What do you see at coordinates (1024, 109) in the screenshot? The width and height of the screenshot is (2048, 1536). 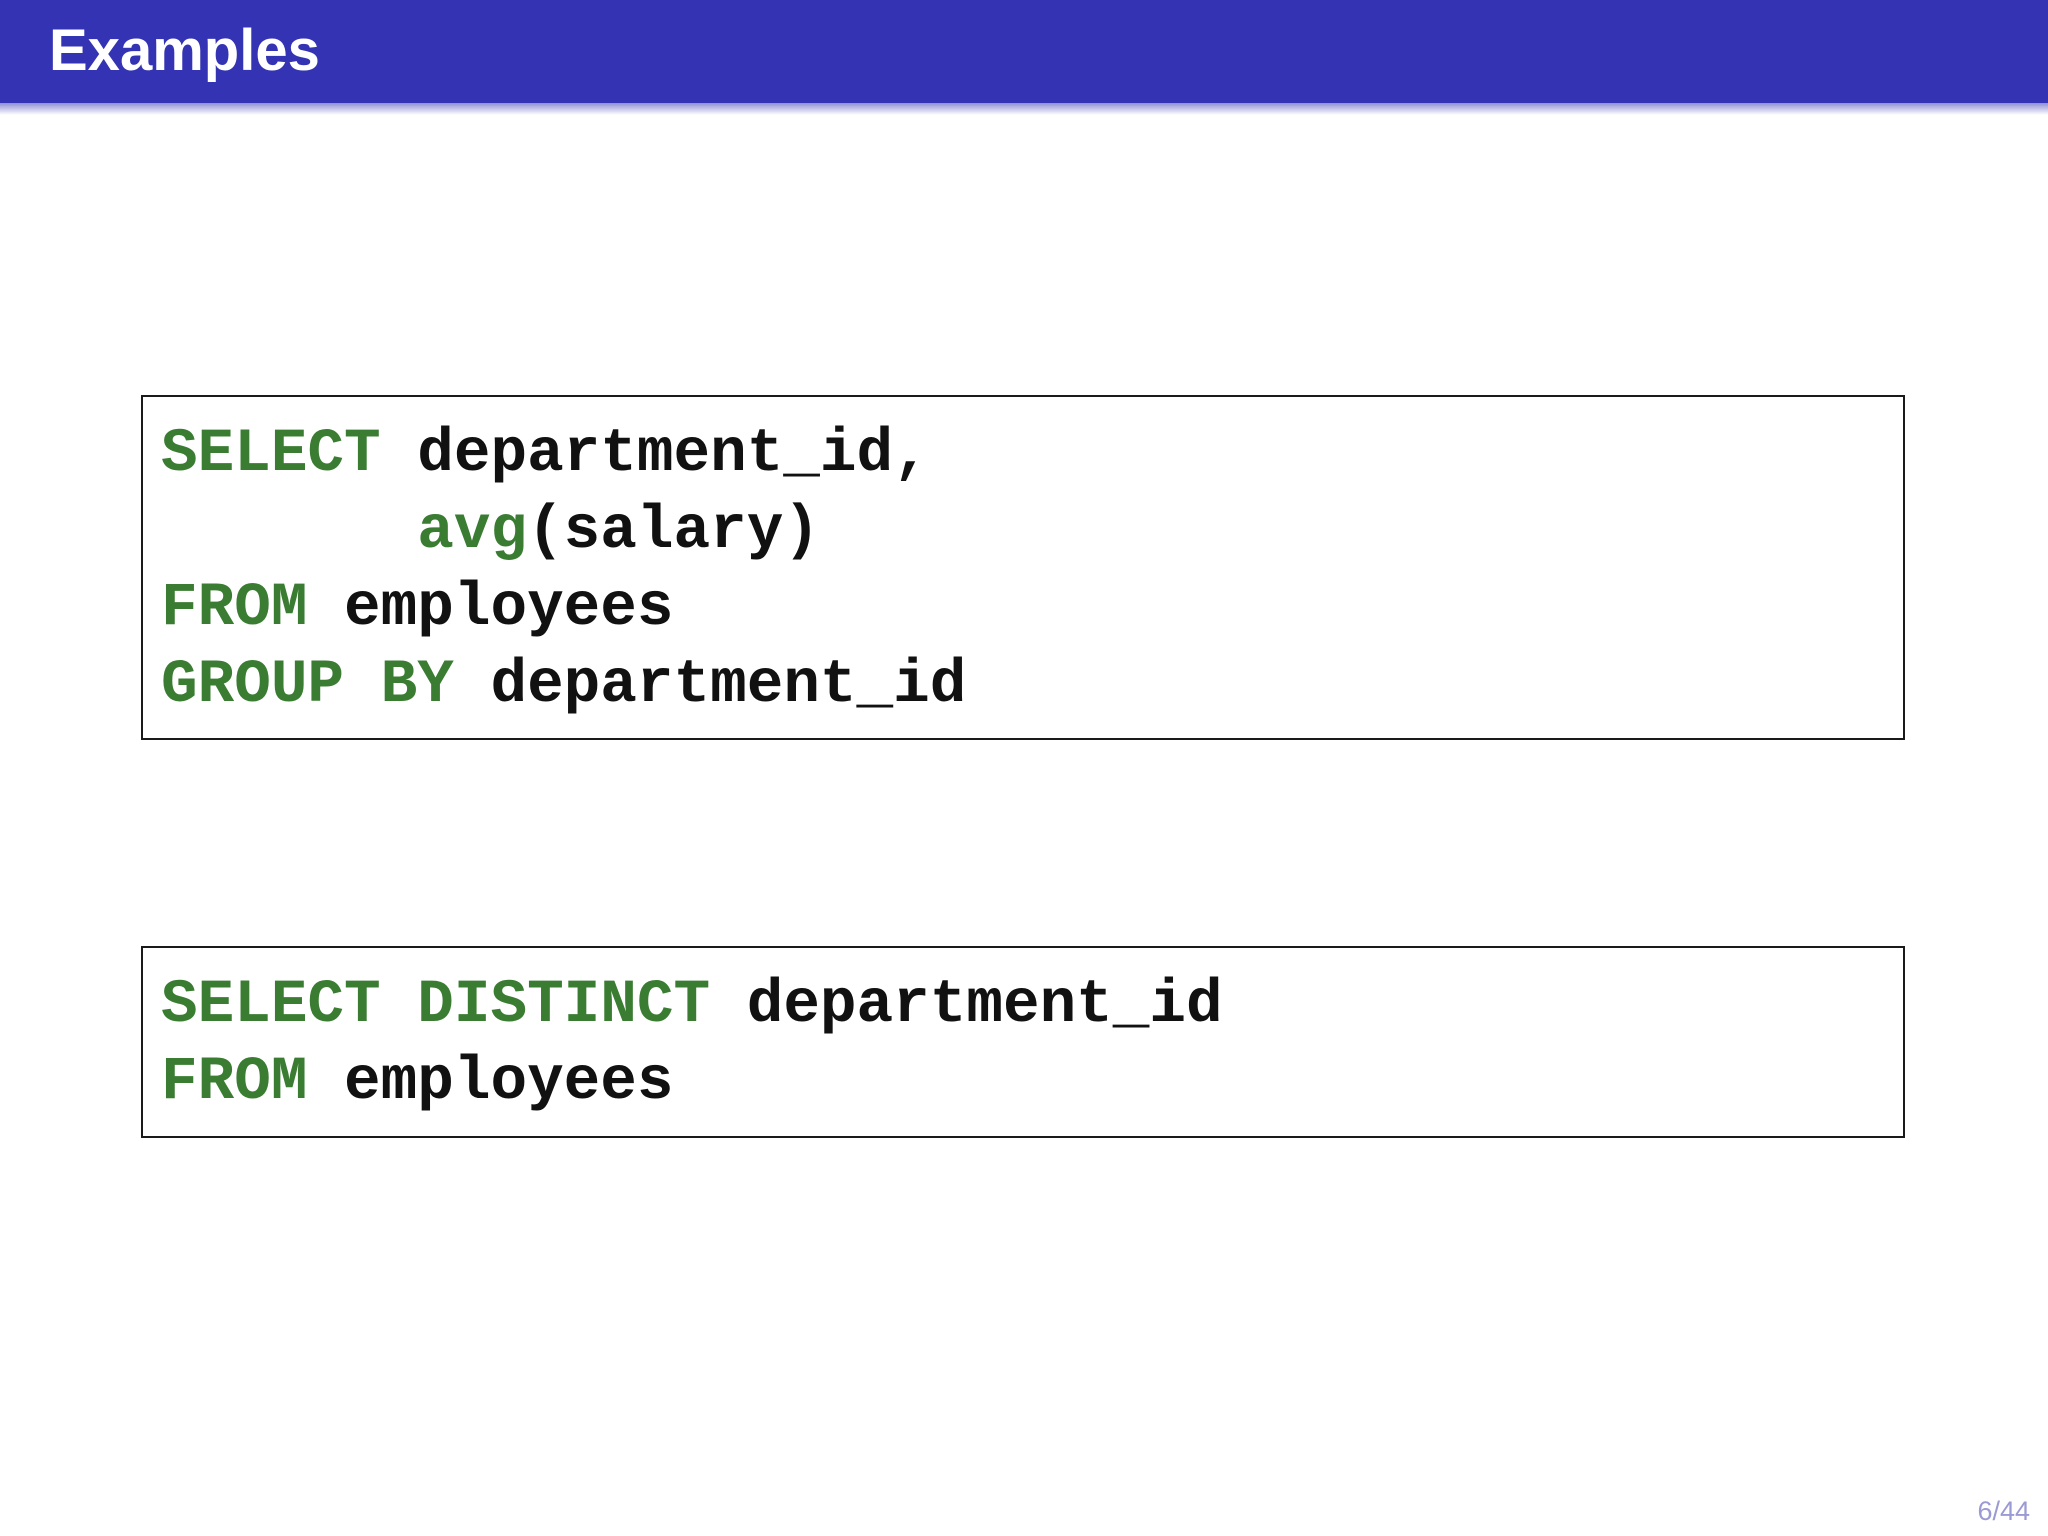 I see `title-bar-shadow` at bounding box center [1024, 109].